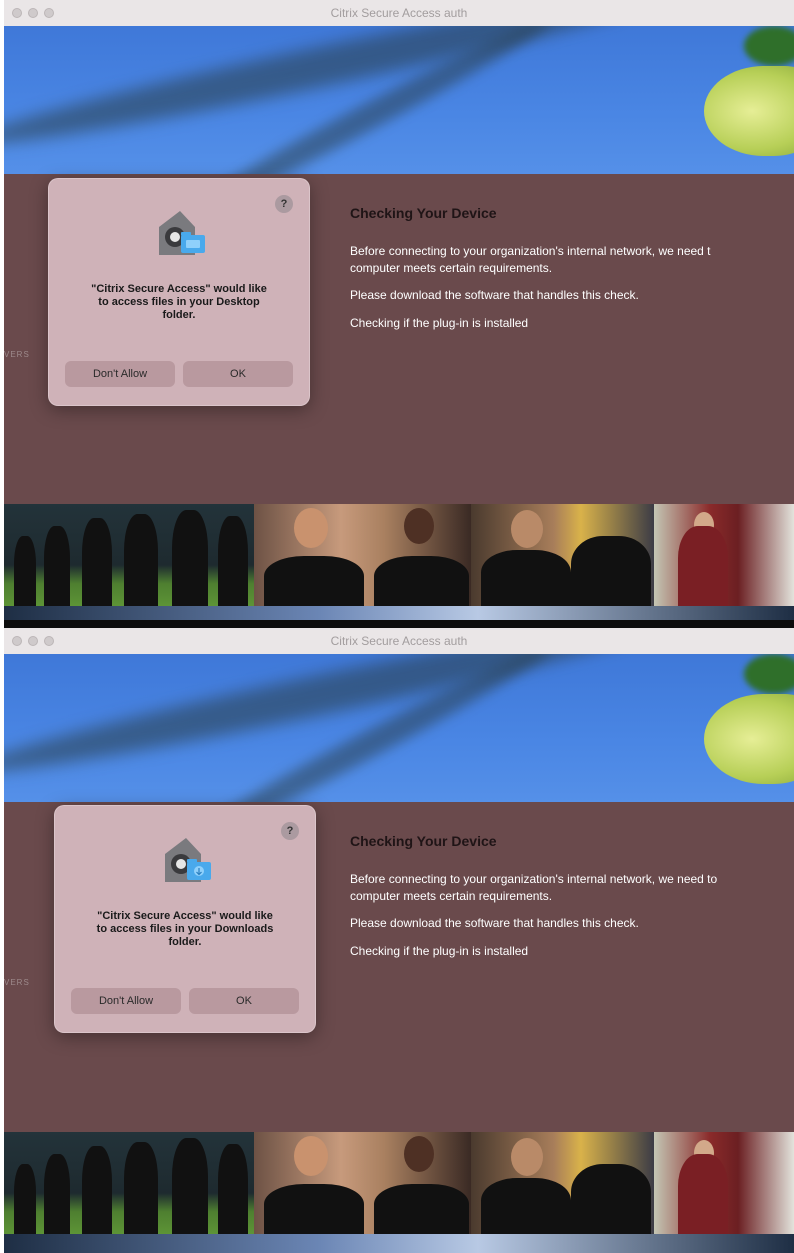 The height and width of the screenshot is (1253, 794). I want to click on footer-edge, so click(399, 624).